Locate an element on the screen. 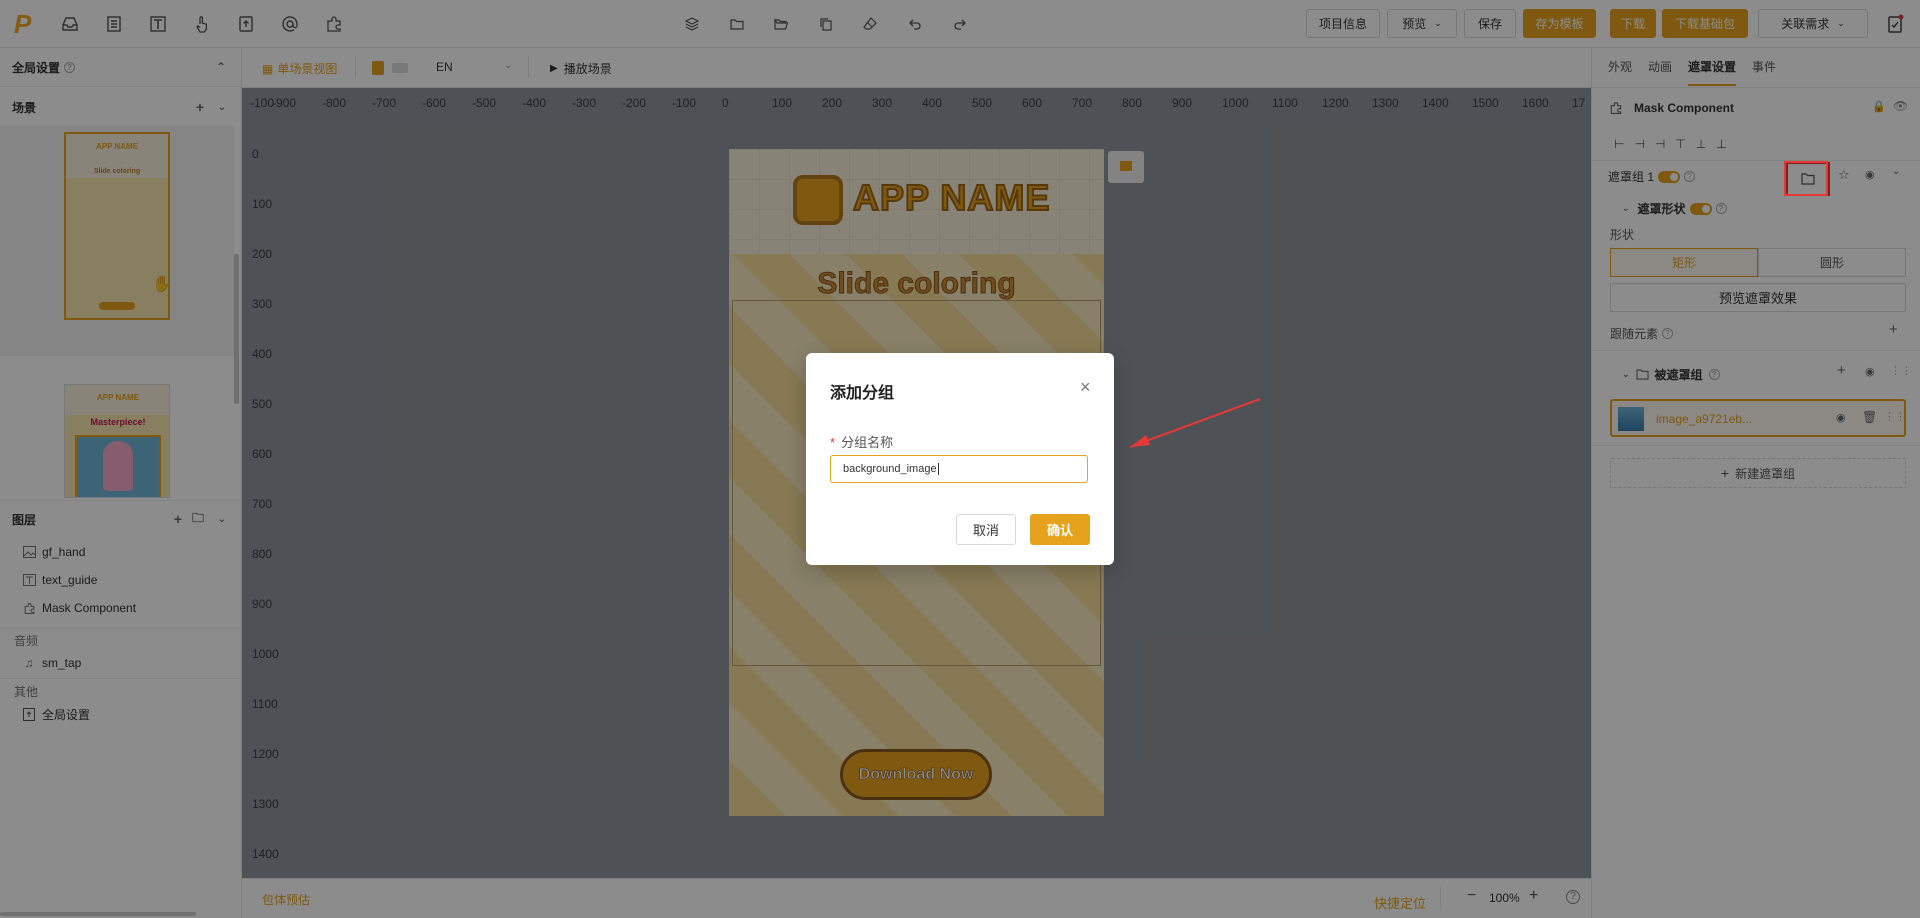  group-name-label-row: * 分组名称 is located at coordinates (861, 441).